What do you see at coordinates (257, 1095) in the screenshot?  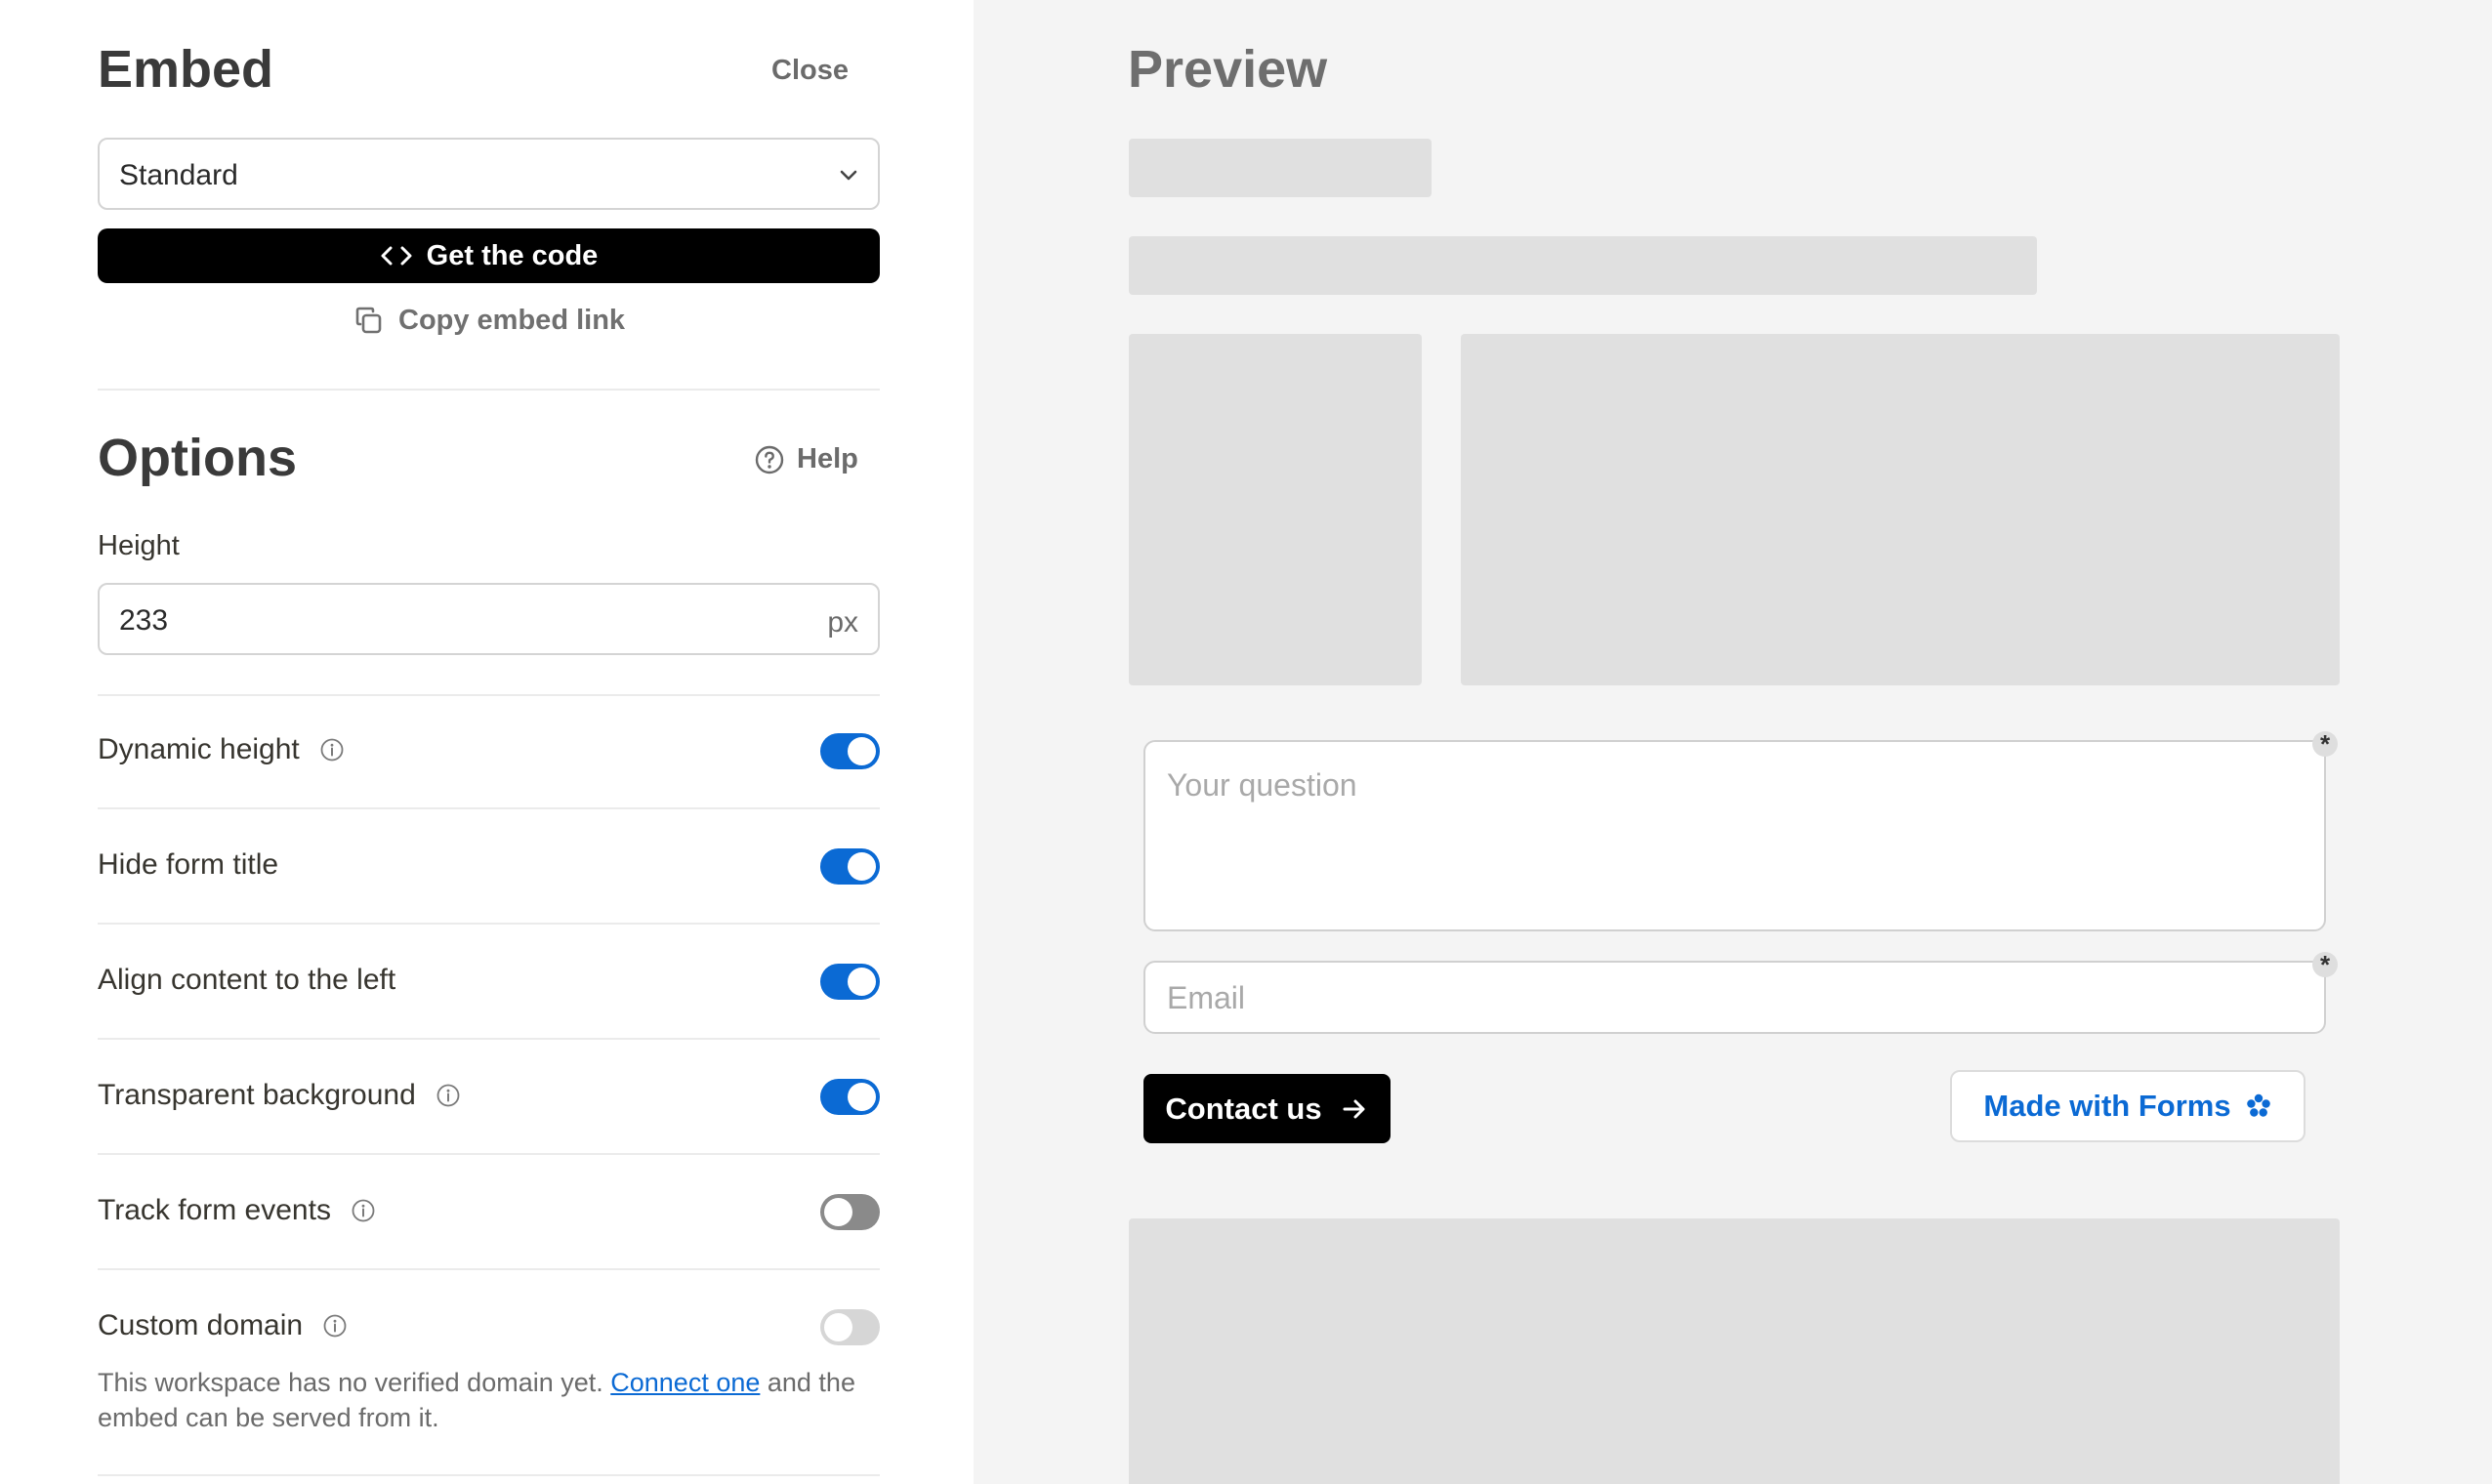 I see `option-label: Transparent background` at bounding box center [257, 1095].